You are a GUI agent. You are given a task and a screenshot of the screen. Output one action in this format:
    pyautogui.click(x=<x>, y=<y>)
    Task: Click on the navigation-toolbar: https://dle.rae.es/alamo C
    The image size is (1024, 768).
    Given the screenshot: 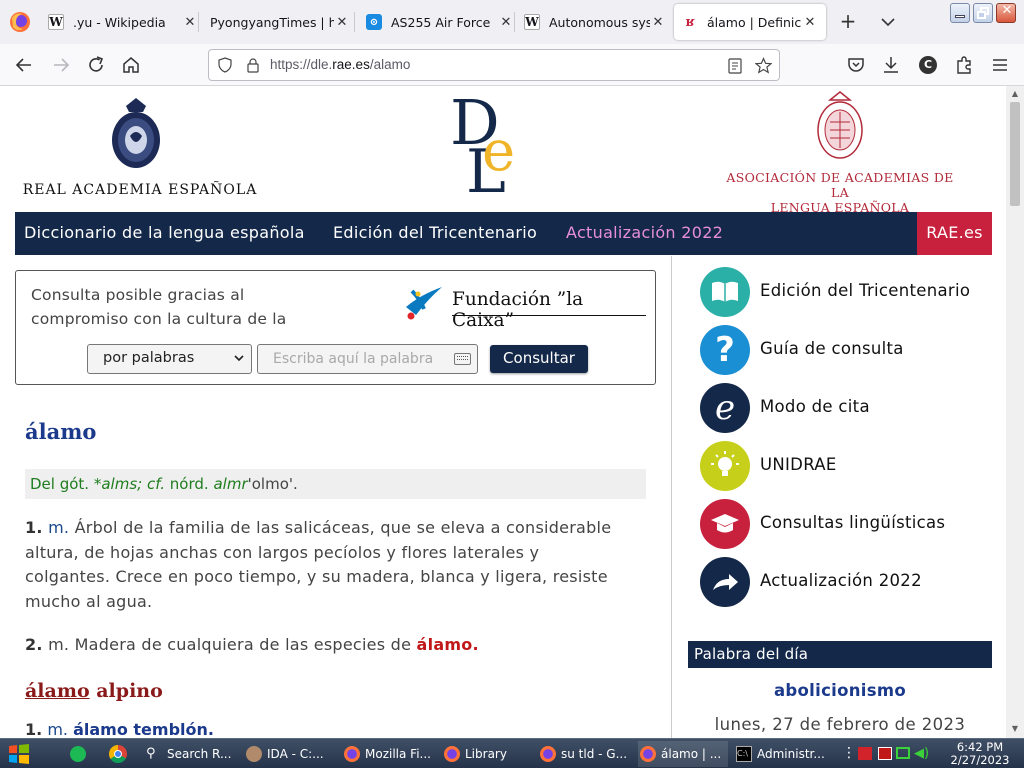 What is the action you would take?
    pyautogui.click(x=512, y=65)
    